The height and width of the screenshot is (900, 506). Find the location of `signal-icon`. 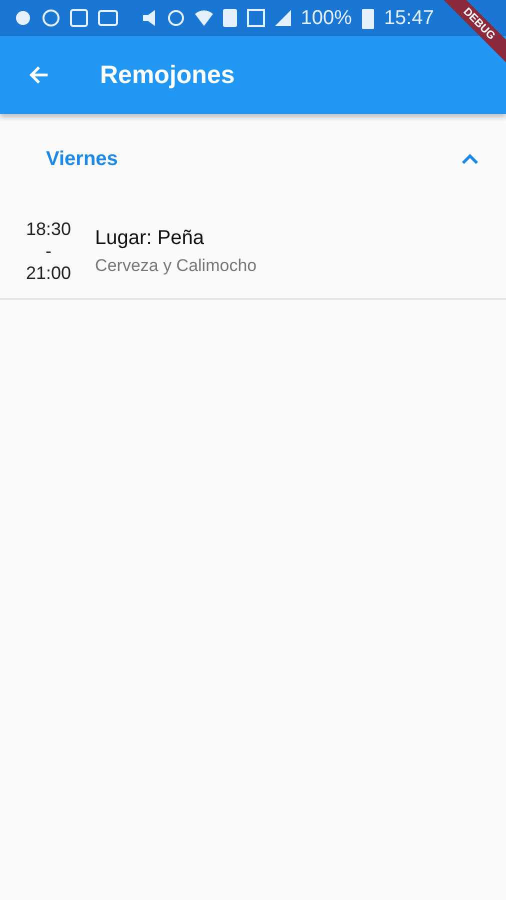

signal-icon is located at coordinates (282, 18).